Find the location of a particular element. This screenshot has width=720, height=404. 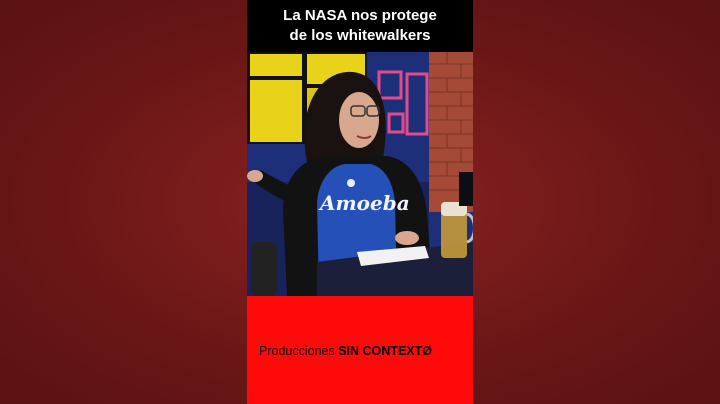

brand-prefix: Producciones is located at coordinates (299, 351).